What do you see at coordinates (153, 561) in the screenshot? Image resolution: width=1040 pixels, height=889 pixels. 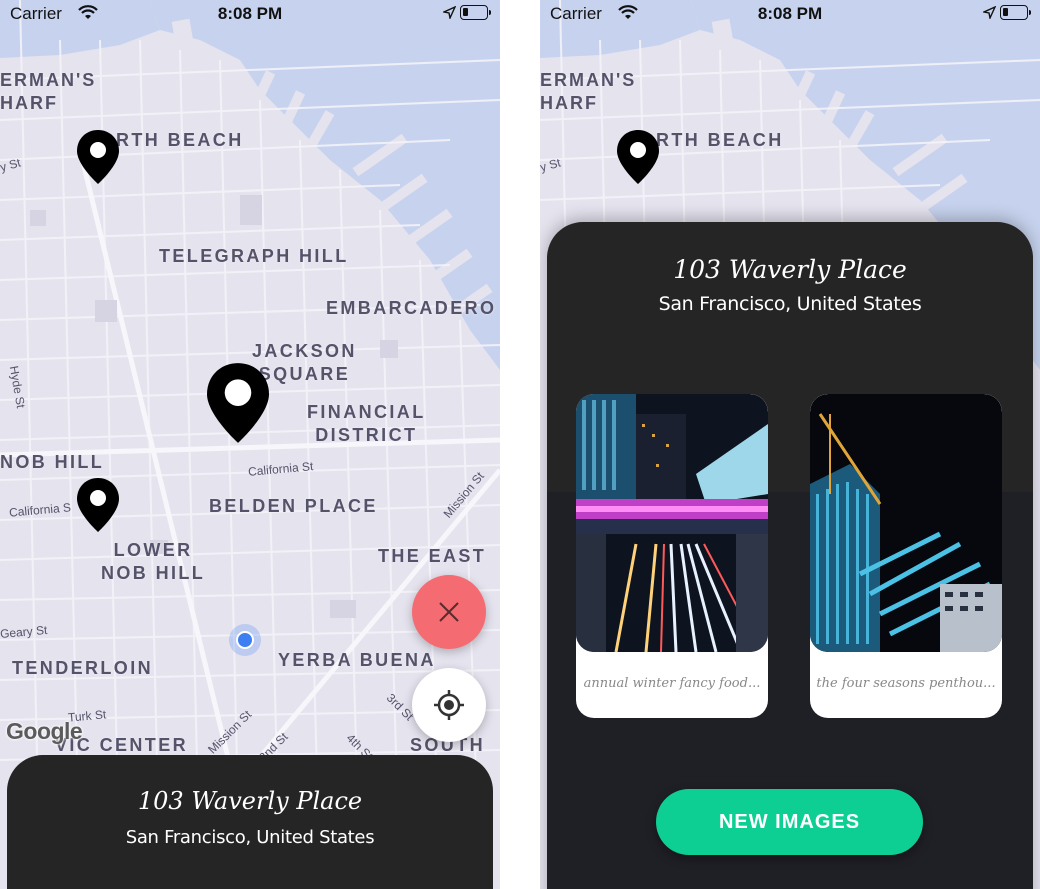 I see `district-lower-nob-hill: LOWER NOB HILL` at bounding box center [153, 561].